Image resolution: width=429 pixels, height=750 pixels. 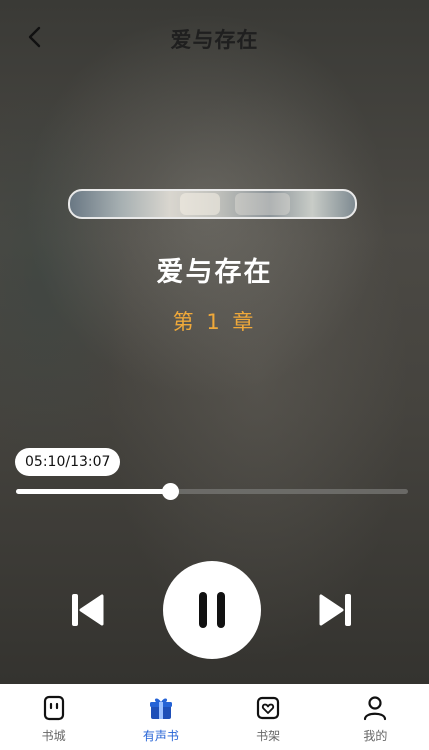 What do you see at coordinates (160, 736) in the screenshot?
I see `tab-label: 有声书` at bounding box center [160, 736].